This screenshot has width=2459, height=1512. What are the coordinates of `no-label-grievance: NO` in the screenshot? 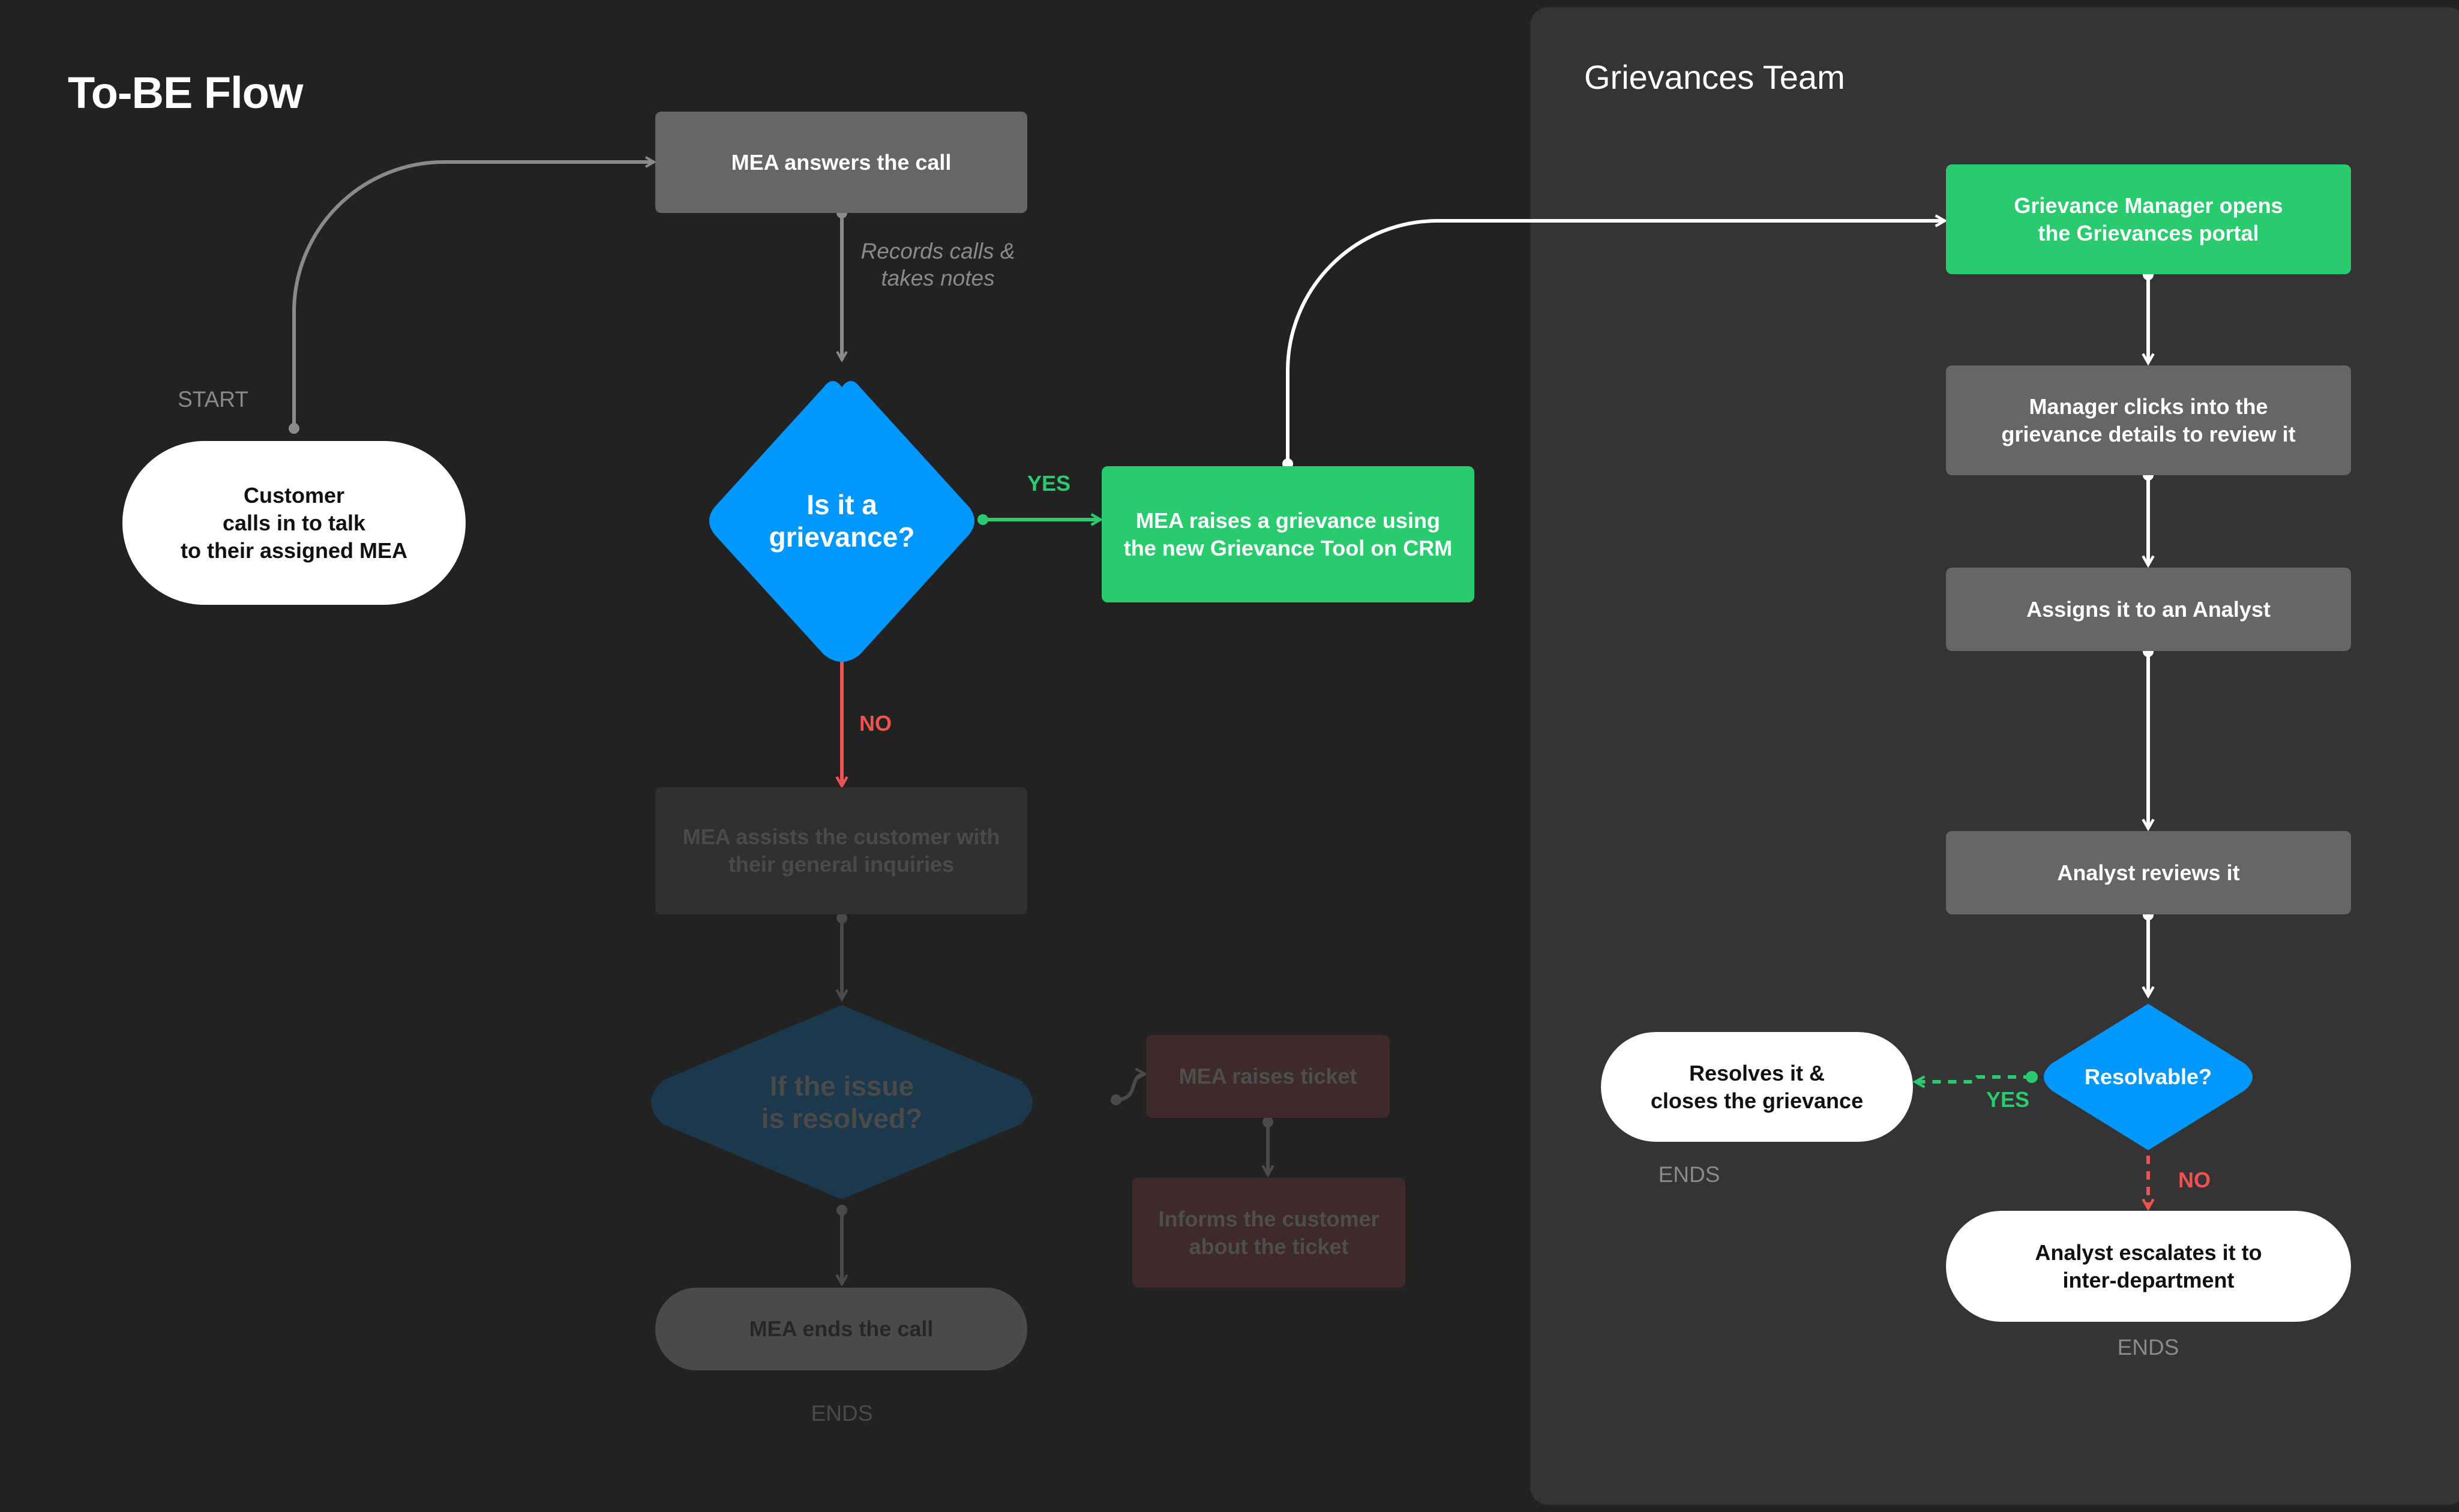 It's located at (875, 724).